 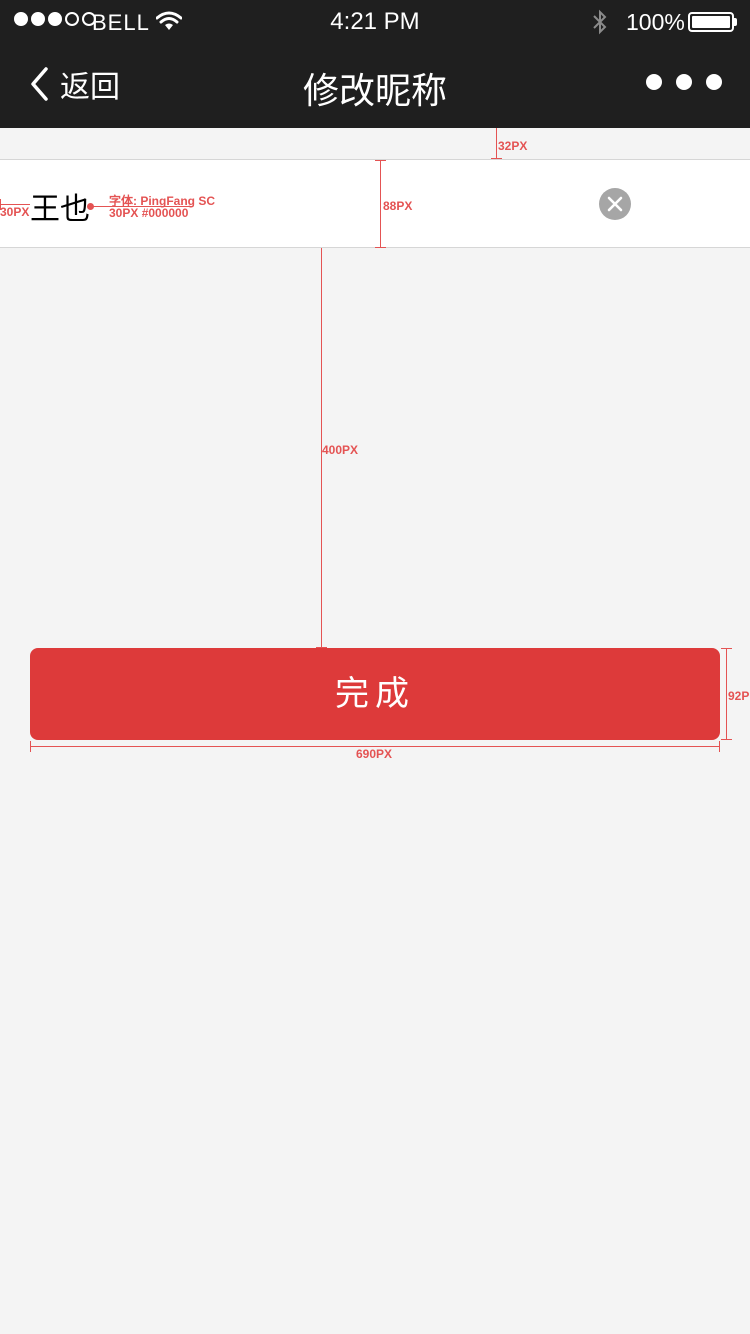 I want to click on battery-percent: 100%, so click(x=655, y=22).